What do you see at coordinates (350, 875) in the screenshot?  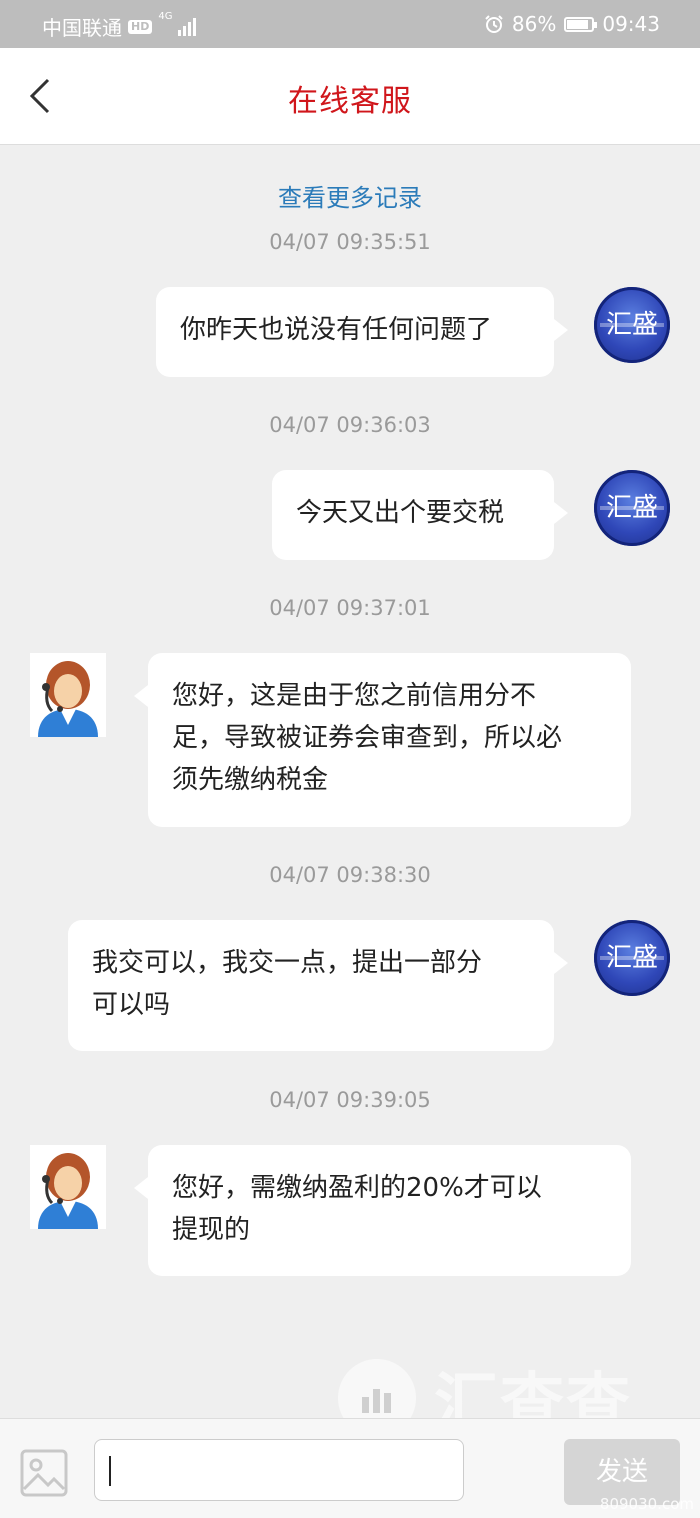 I see `message-timestamp: 04/07 09:38:30` at bounding box center [350, 875].